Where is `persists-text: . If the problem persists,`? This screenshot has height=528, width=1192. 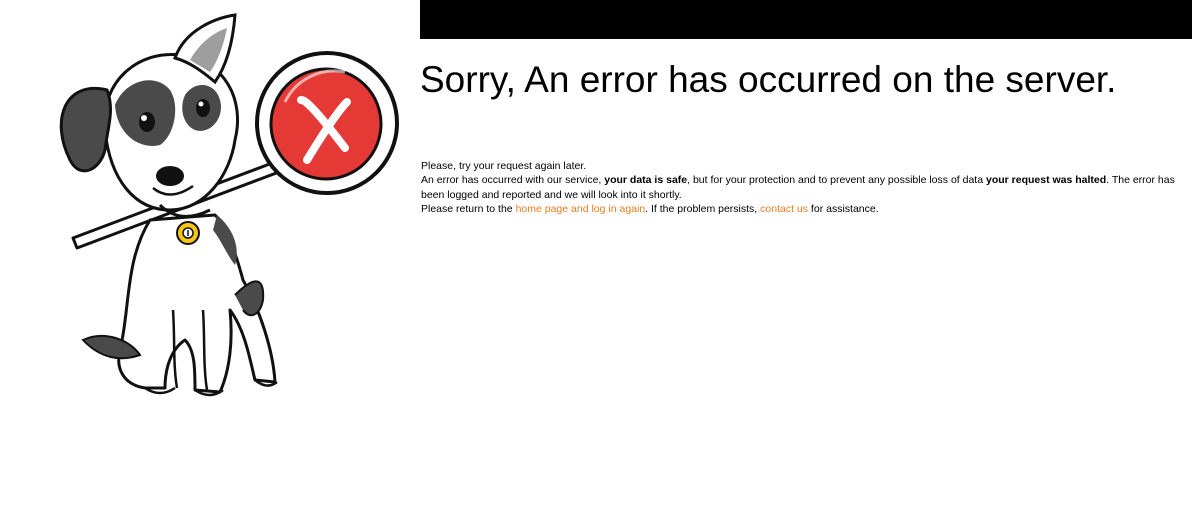
persists-text: . If the problem persists, is located at coordinates (703, 208).